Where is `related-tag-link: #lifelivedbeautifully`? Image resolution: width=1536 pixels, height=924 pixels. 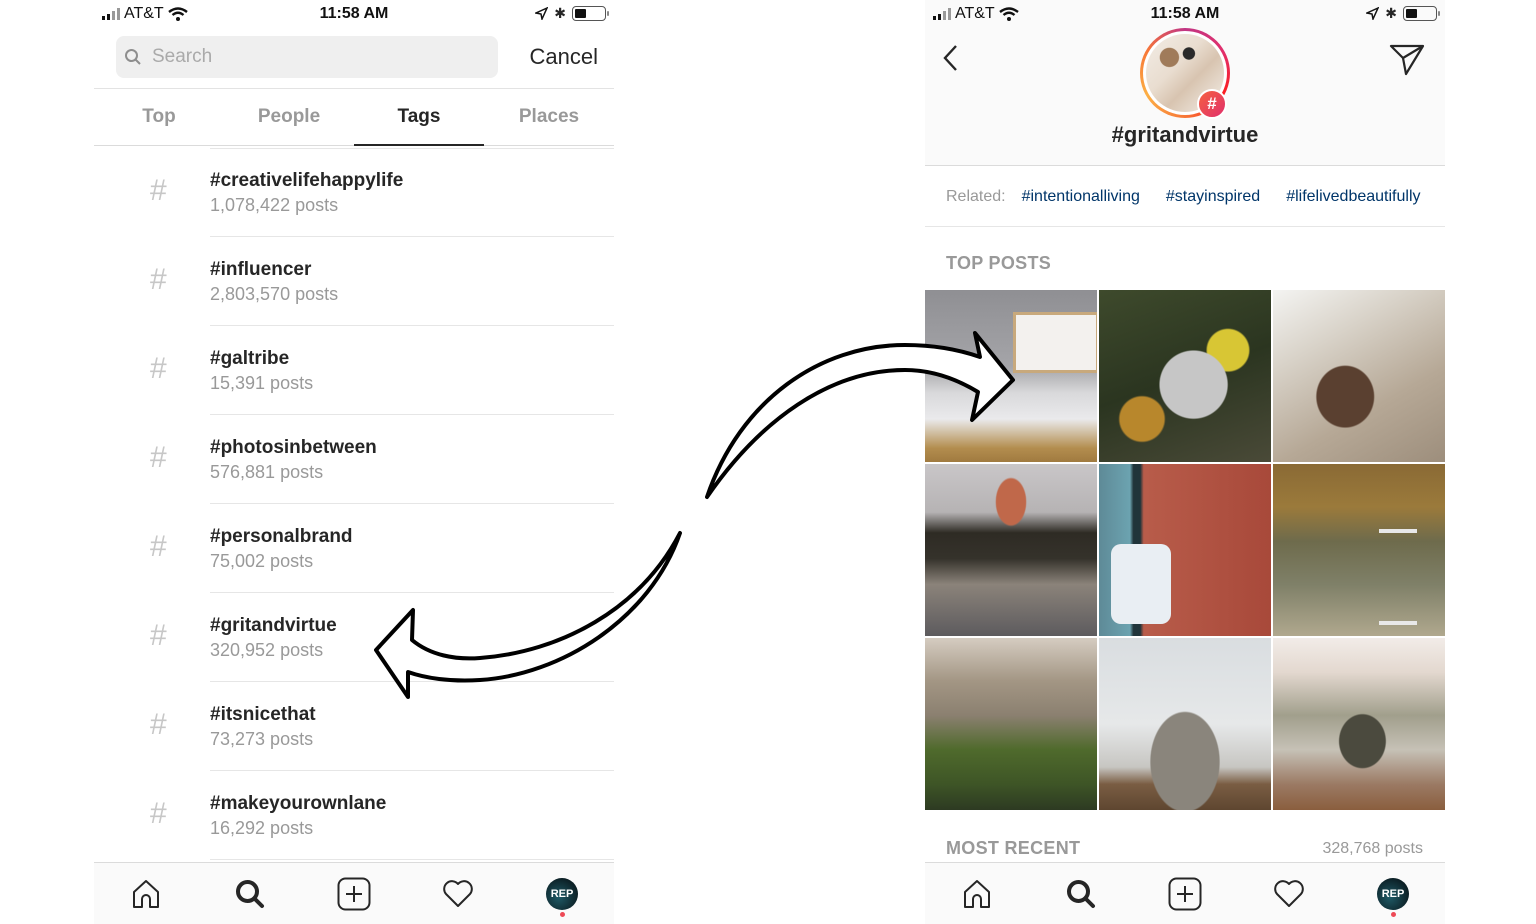 related-tag-link: #lifelivedbeautifully is located at coordinates (1353, 197).